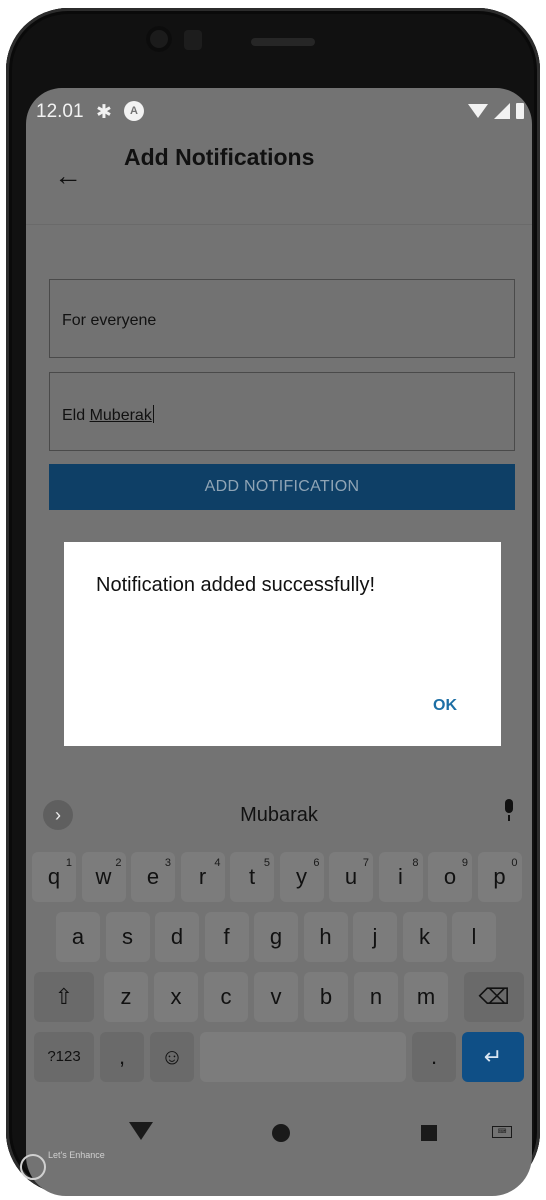 This screenshot has height=1200, width=546. What do you see at coordinates (64, 1166) in the screenshot?
I see `watermark: Let's Enhance` at bounding box center [64, 1166].